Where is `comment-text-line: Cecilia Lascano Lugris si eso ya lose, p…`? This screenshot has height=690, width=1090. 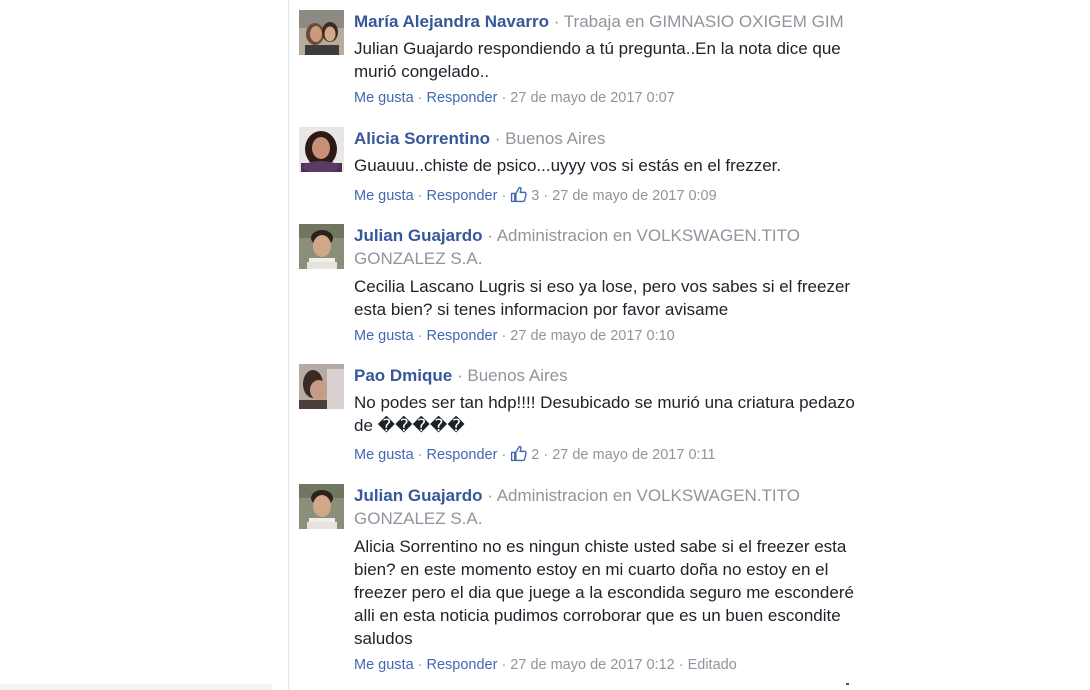 comment-text-line: Cecilia Lascano Lugris si eso ya lose, p… is located at coordinates (602, 286).